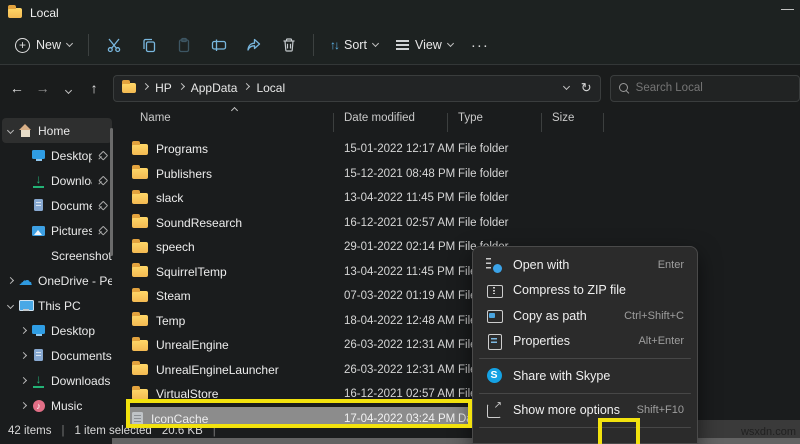 The height and width of the screenshot is (444, 800). Describe the element at coordinates (182, 431) in the screenshot. I see `selection-size: 20.6 KB` at that location.